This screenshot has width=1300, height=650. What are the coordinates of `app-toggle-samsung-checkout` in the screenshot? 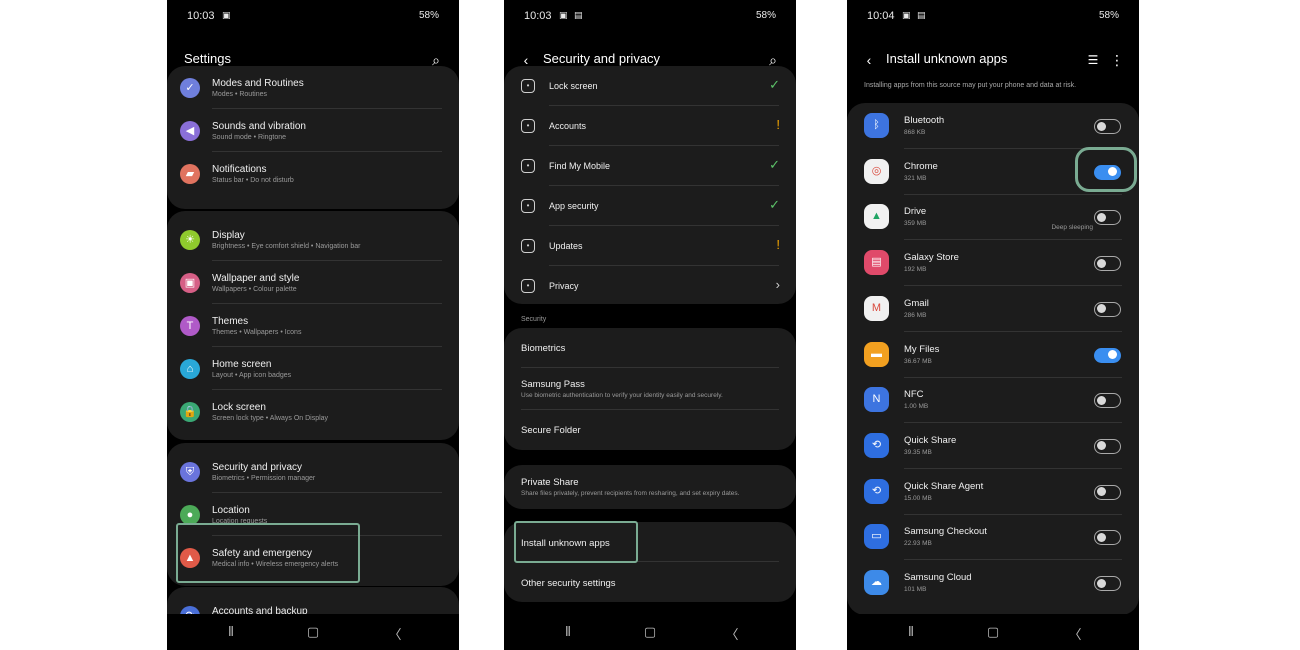 It's located at (1107, 538).